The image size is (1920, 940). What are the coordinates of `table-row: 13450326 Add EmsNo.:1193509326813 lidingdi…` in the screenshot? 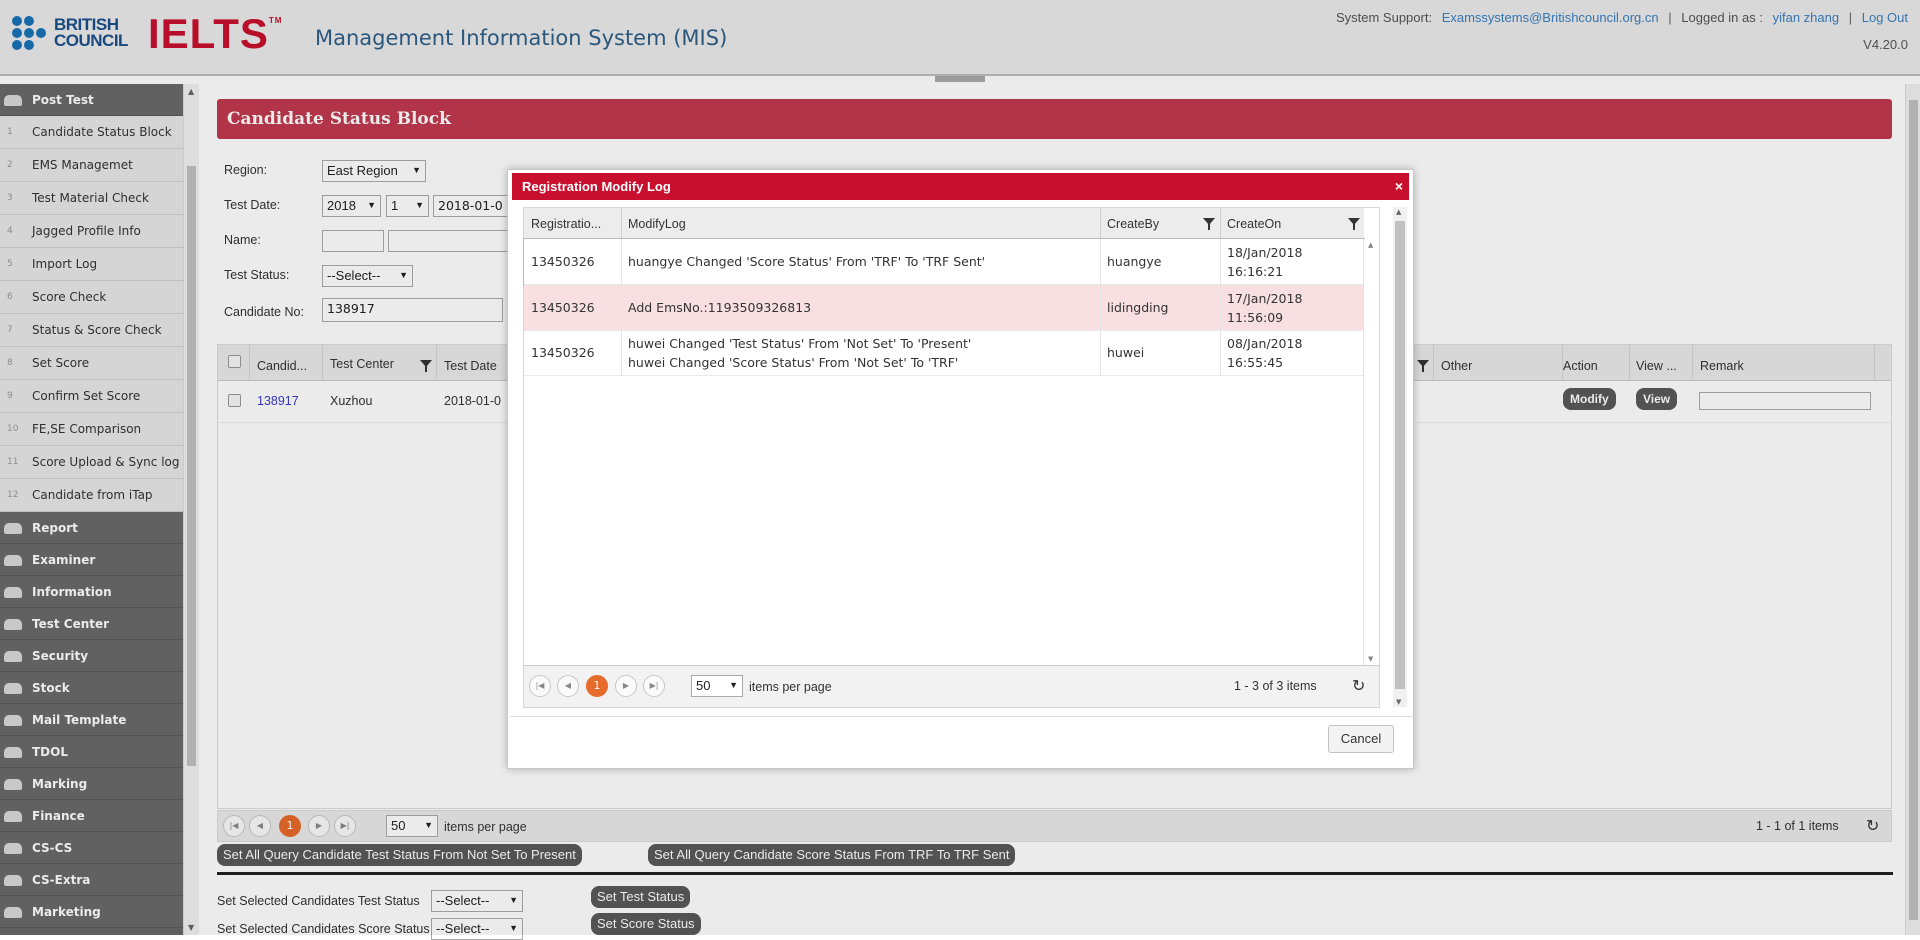 It's located at (944, 308).